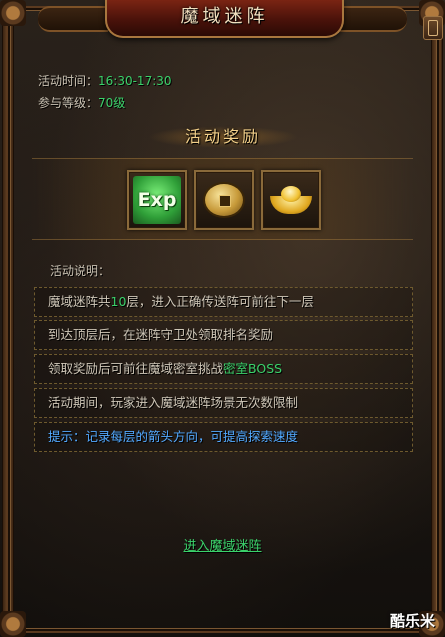 Image resolution: width=445 pixels, height=637 pixels. I want to click on description-line: 到达顶层后，在迷阵守卫处领取排名奖励, so click(223, 335).